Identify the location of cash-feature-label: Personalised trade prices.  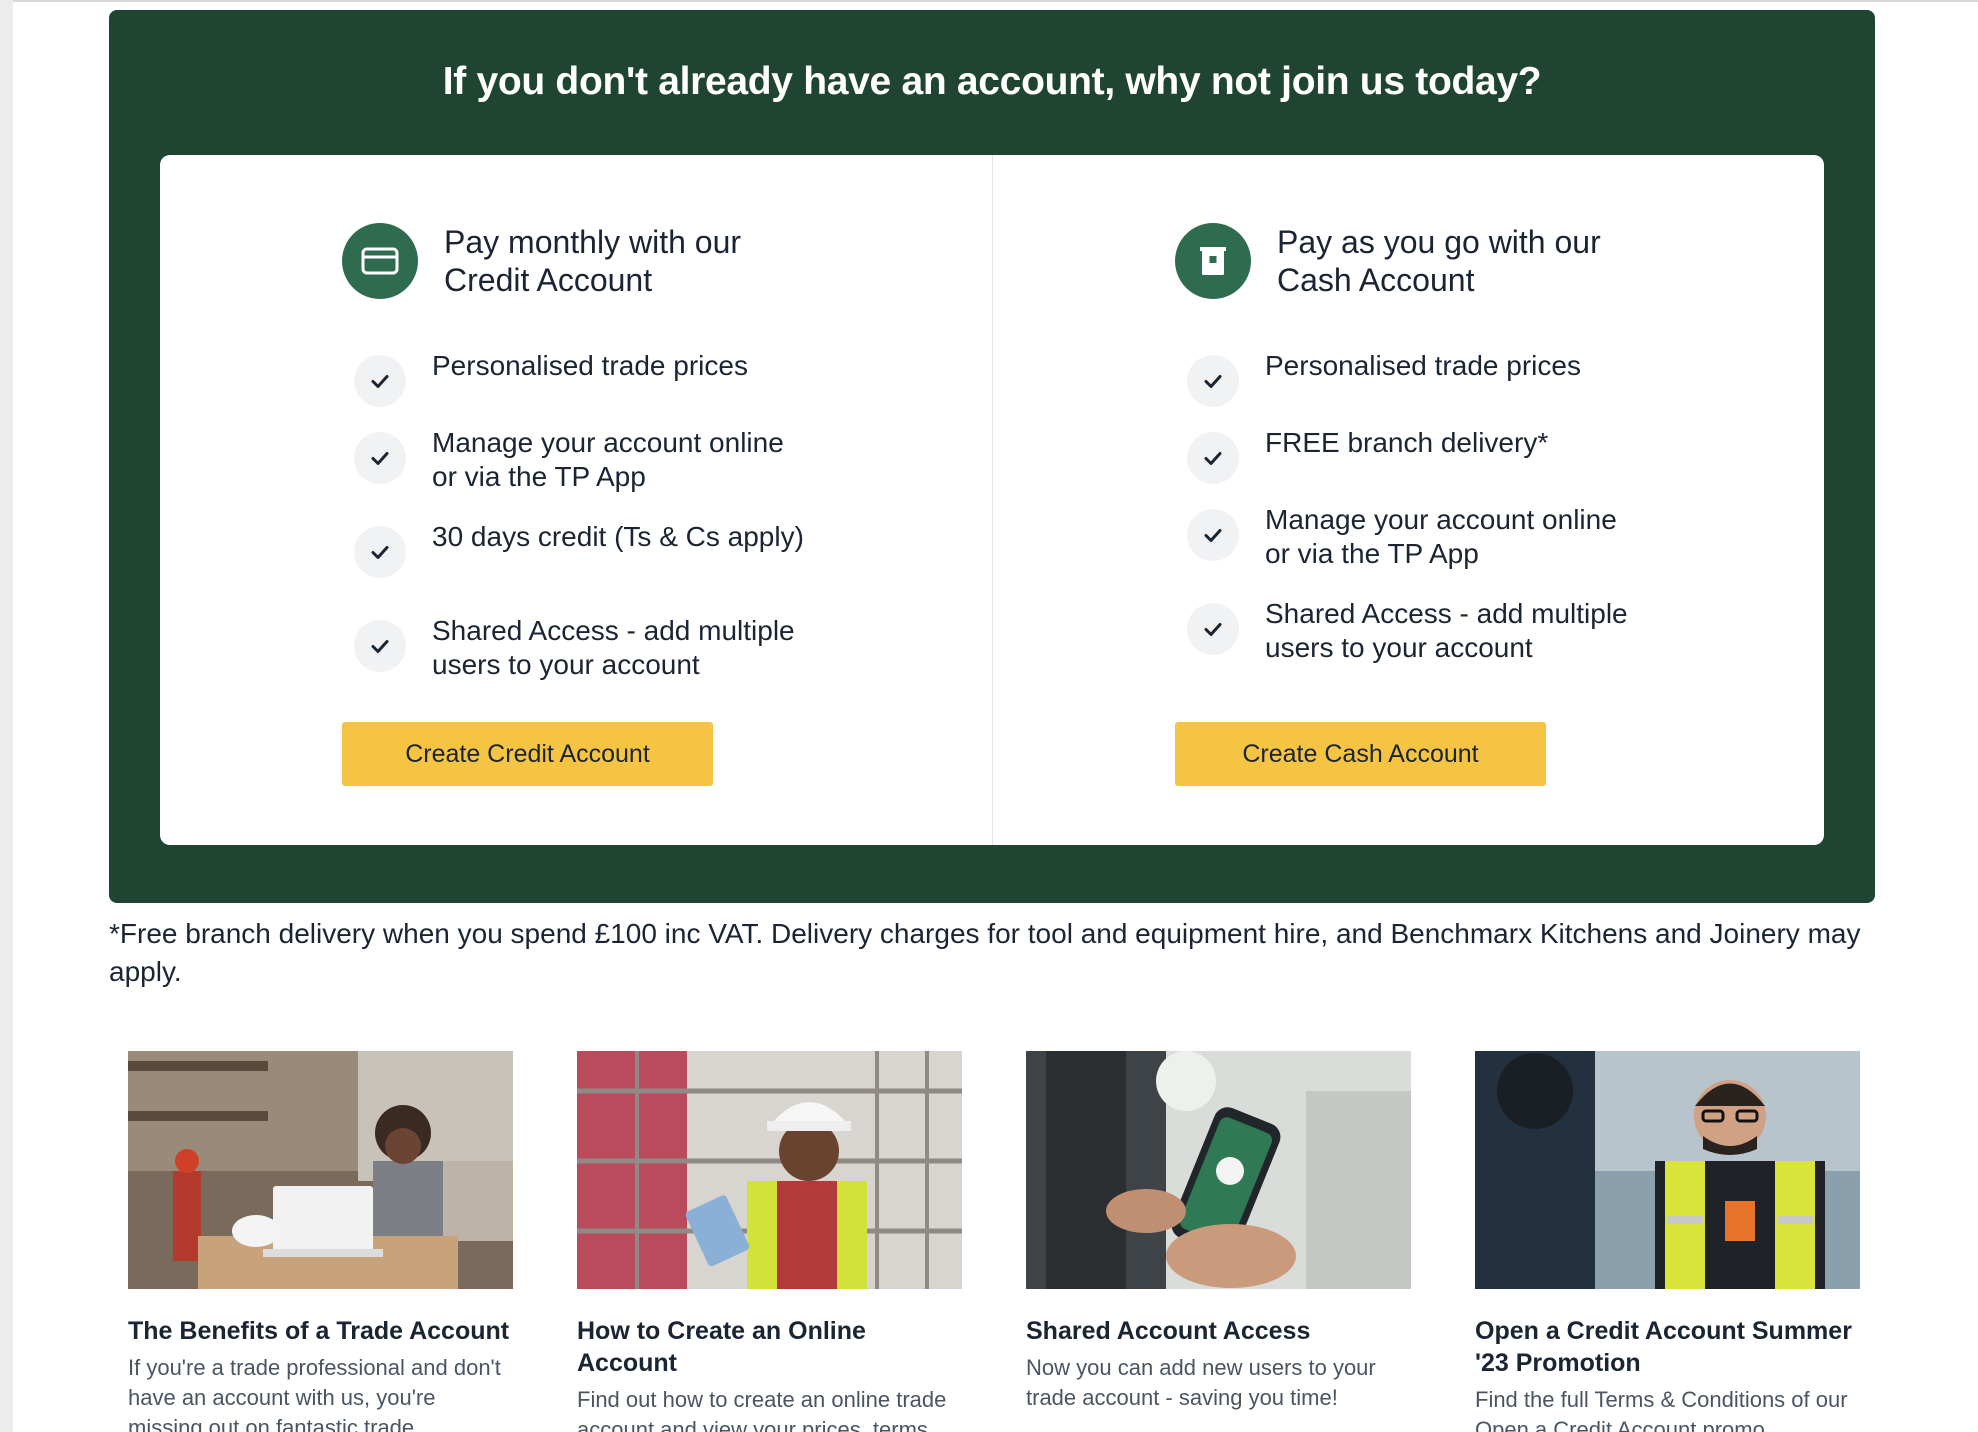
(1423, 365).